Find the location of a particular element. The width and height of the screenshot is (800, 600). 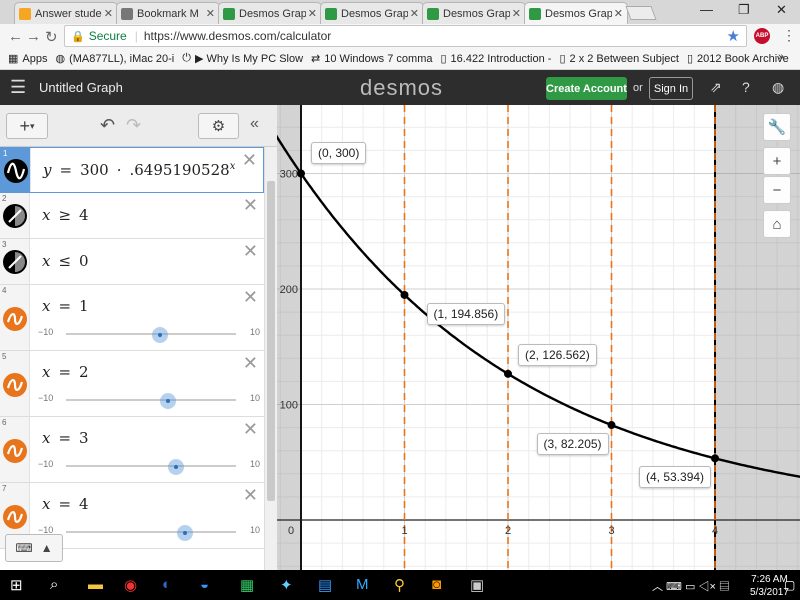

maximize-icon: ❐ is located at coordinates (744, 10).